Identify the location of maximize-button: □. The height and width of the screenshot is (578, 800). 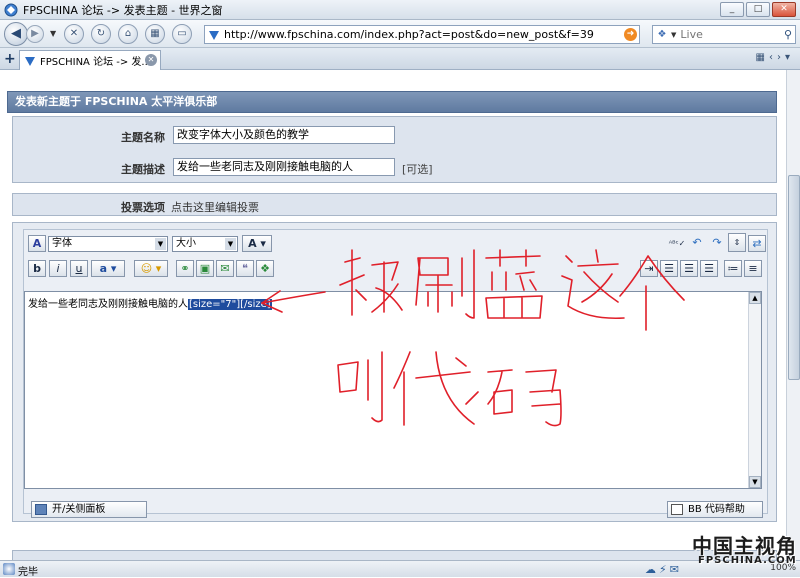
(758, 9).